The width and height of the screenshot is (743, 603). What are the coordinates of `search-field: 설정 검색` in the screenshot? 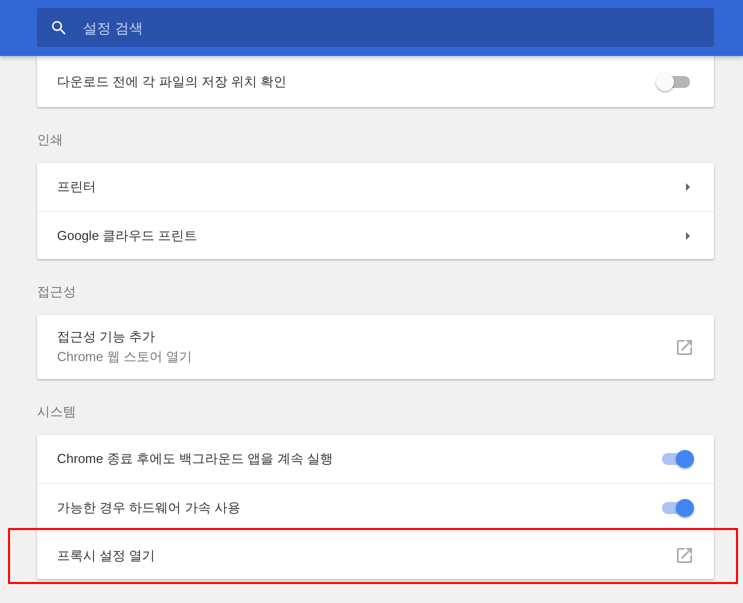 It's located at (375, 27).